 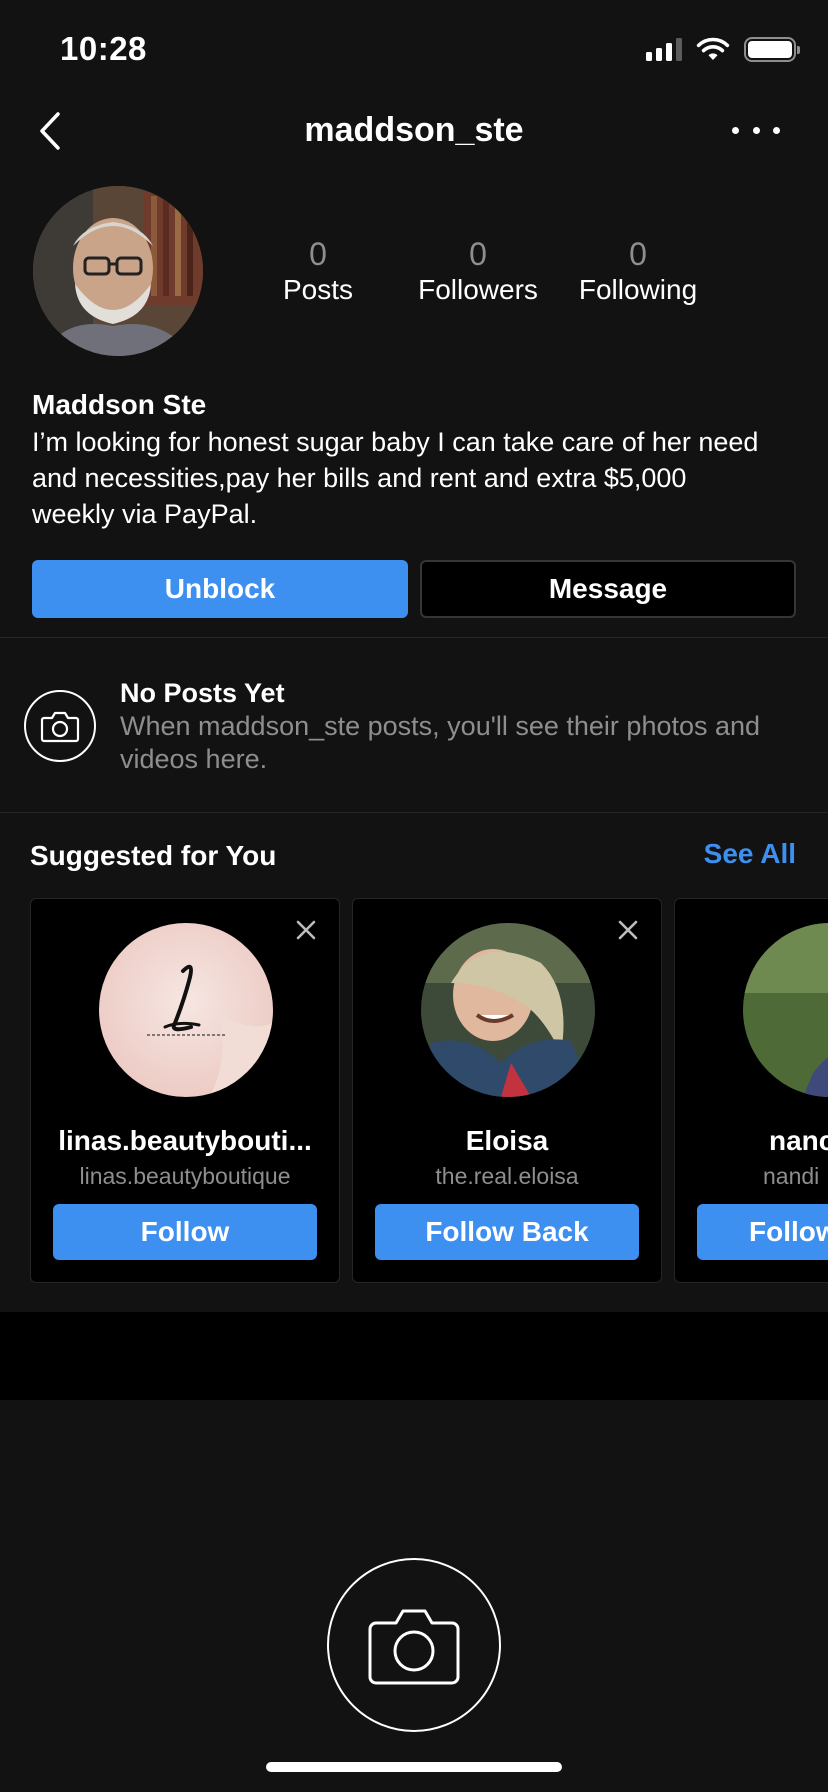 I want to click on stat-posts: 0 Posts, so click(x=318, y=272).